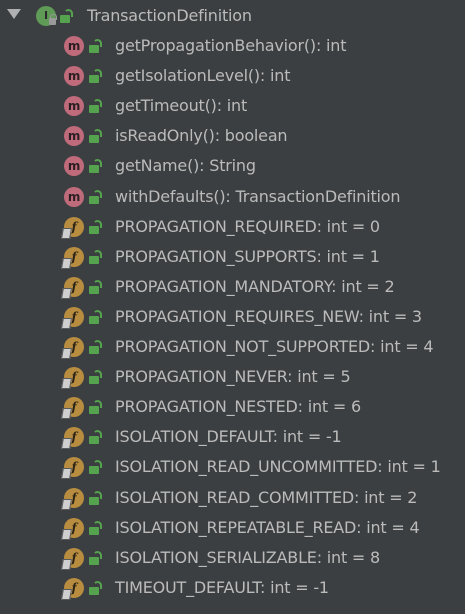 The image size is (465, 614). Describe the element at coordinates (266, 497) in the screenshot. I see `tree-node-label: ISOLATION_READ_COMMITTED: int = 2` at that location.